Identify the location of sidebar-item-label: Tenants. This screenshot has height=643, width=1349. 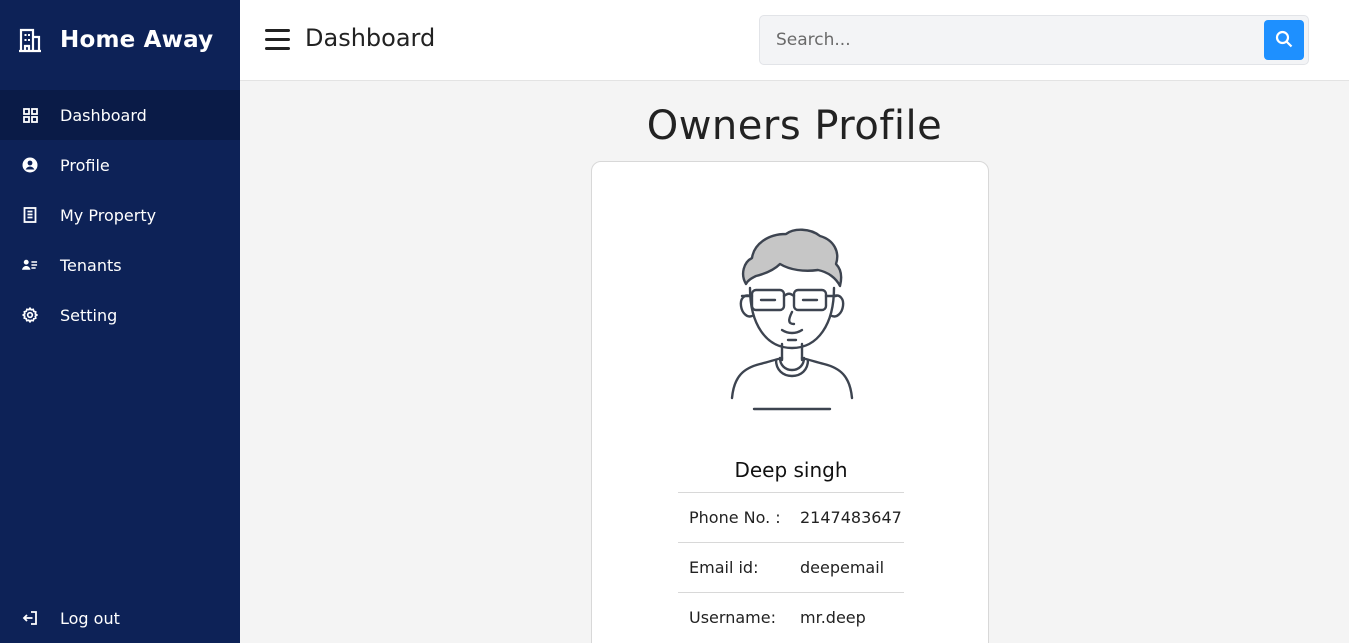
(91, 265).